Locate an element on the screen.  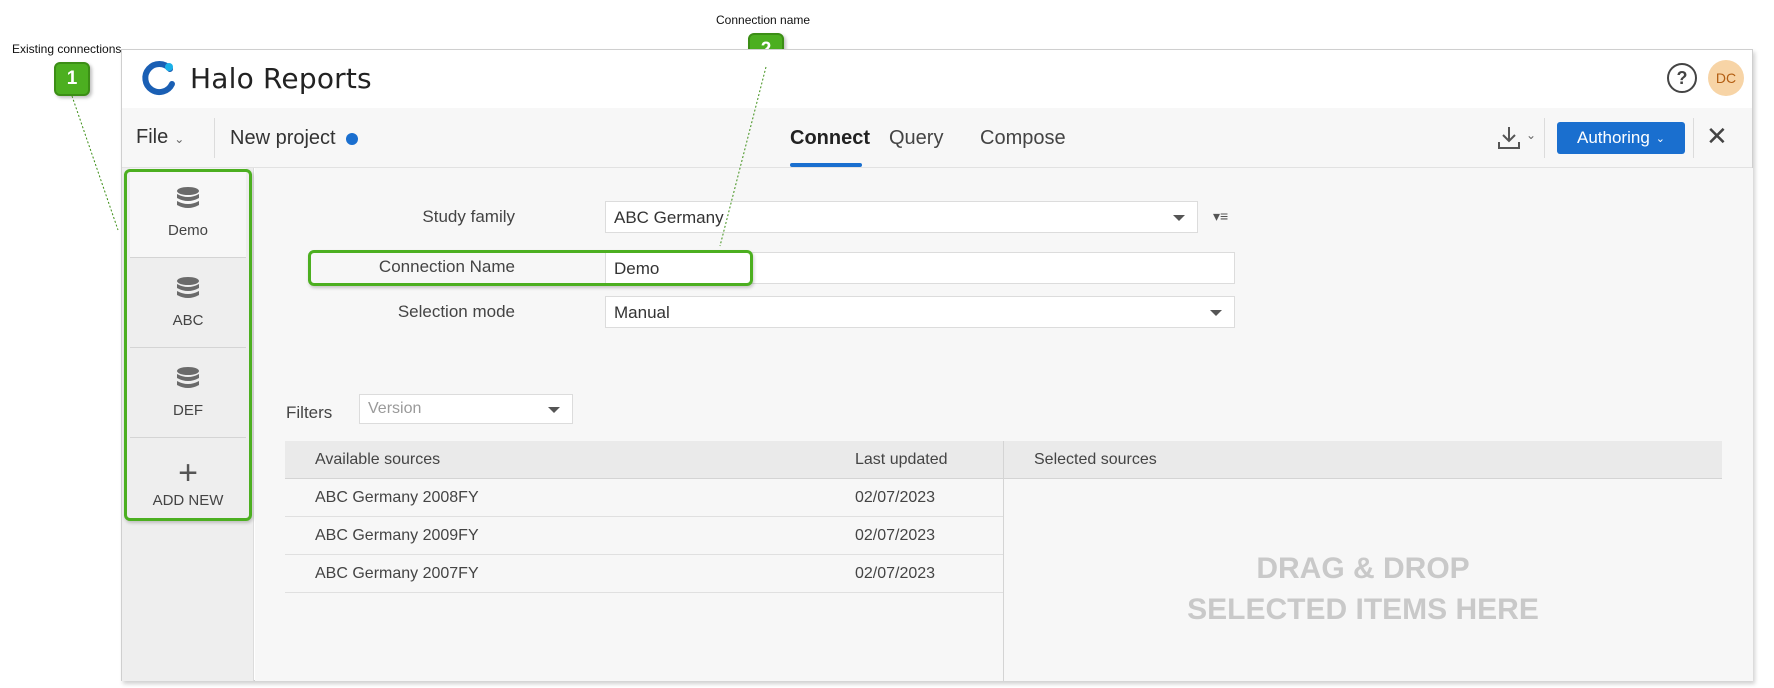
selected-sources-header: Selected sources is located at coordinates (1363, 460).